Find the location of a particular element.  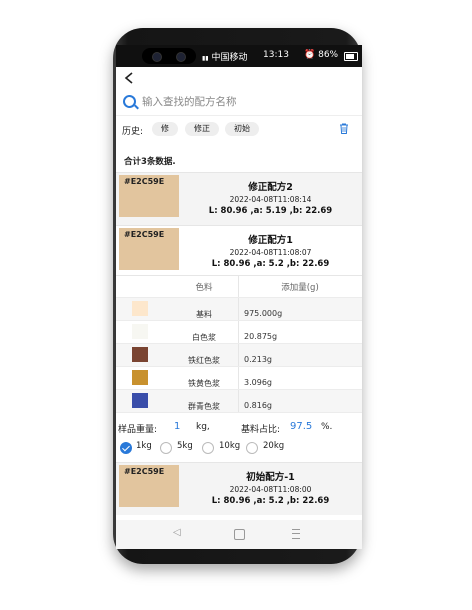

search-history: 历史: 修 修正 初始 is located at coordinates (239, 130).